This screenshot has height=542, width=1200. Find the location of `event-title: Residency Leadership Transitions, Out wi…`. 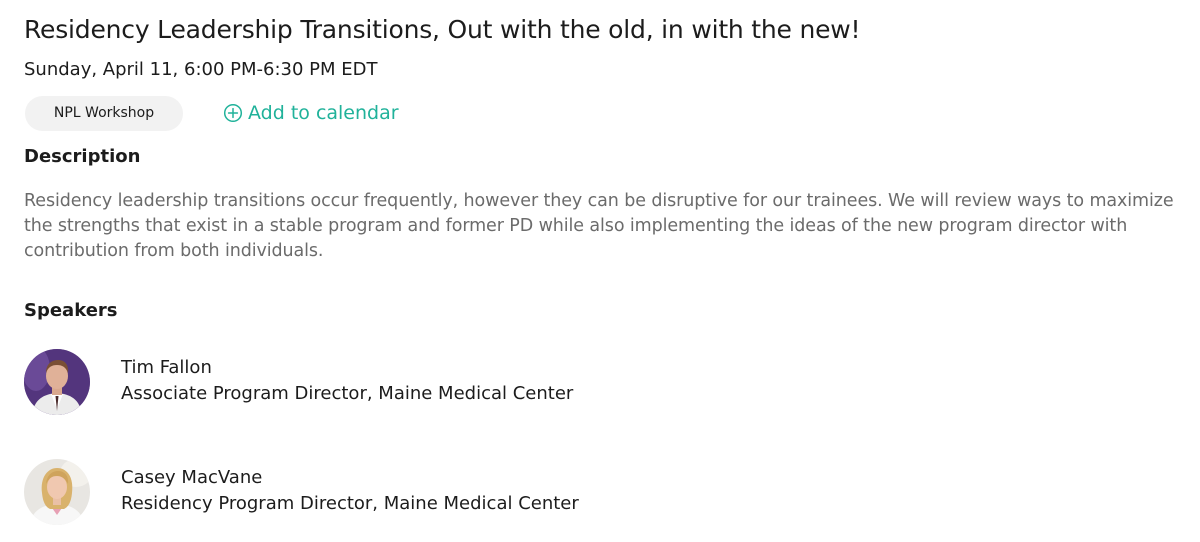

event-title: Residency Leadership Transitions, Out wi… is located at coordinates (442, 29).